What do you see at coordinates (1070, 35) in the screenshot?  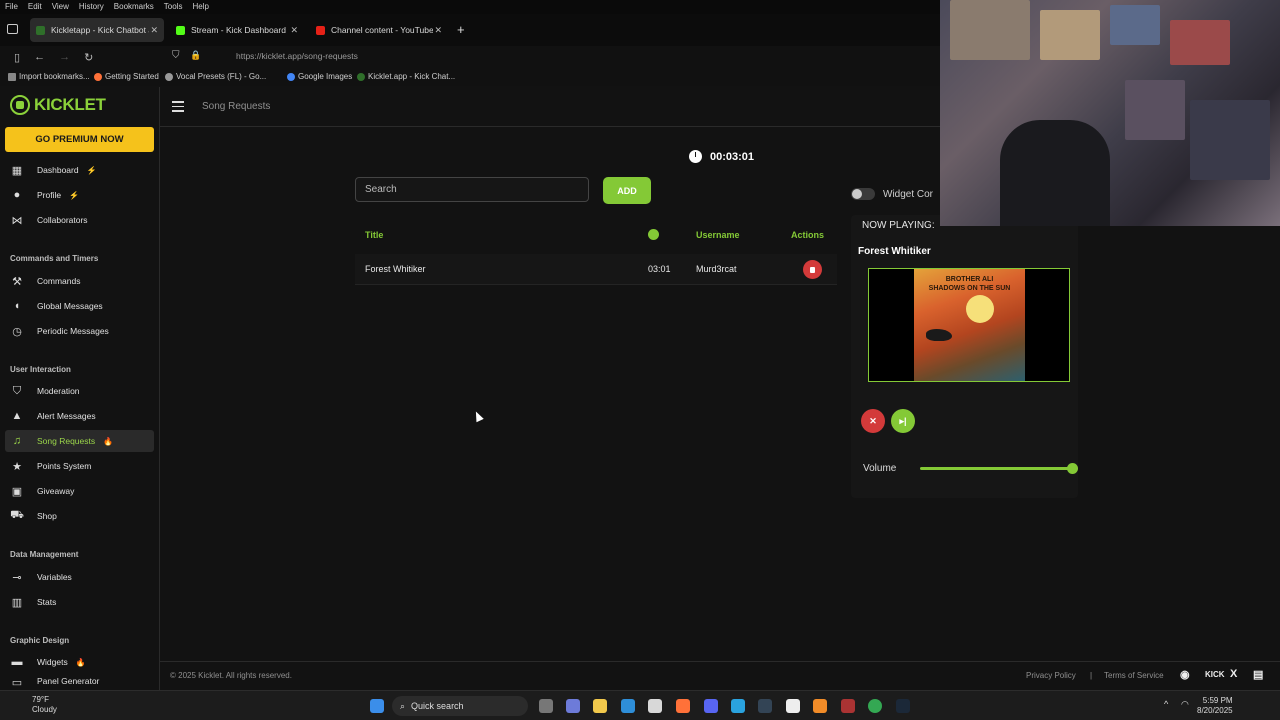 I see `webcam-poster` at bounding box center [1070, 35].